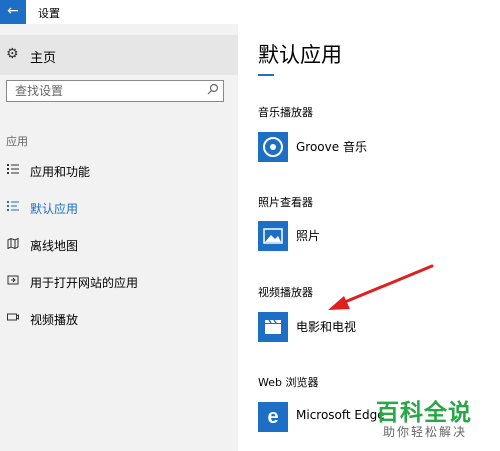  I want to click on search-input, so click(106, 91).